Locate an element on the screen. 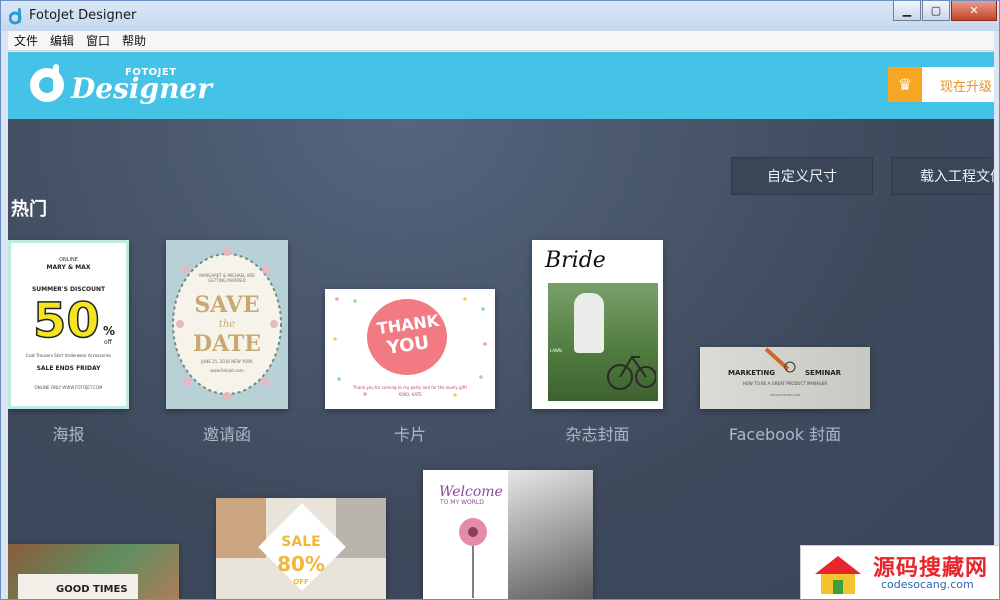 Image resolution: width=1000 pixels, height=600 pixels. upgrade-button: ♛ 现在升级 is located at coordinates (941, 84).